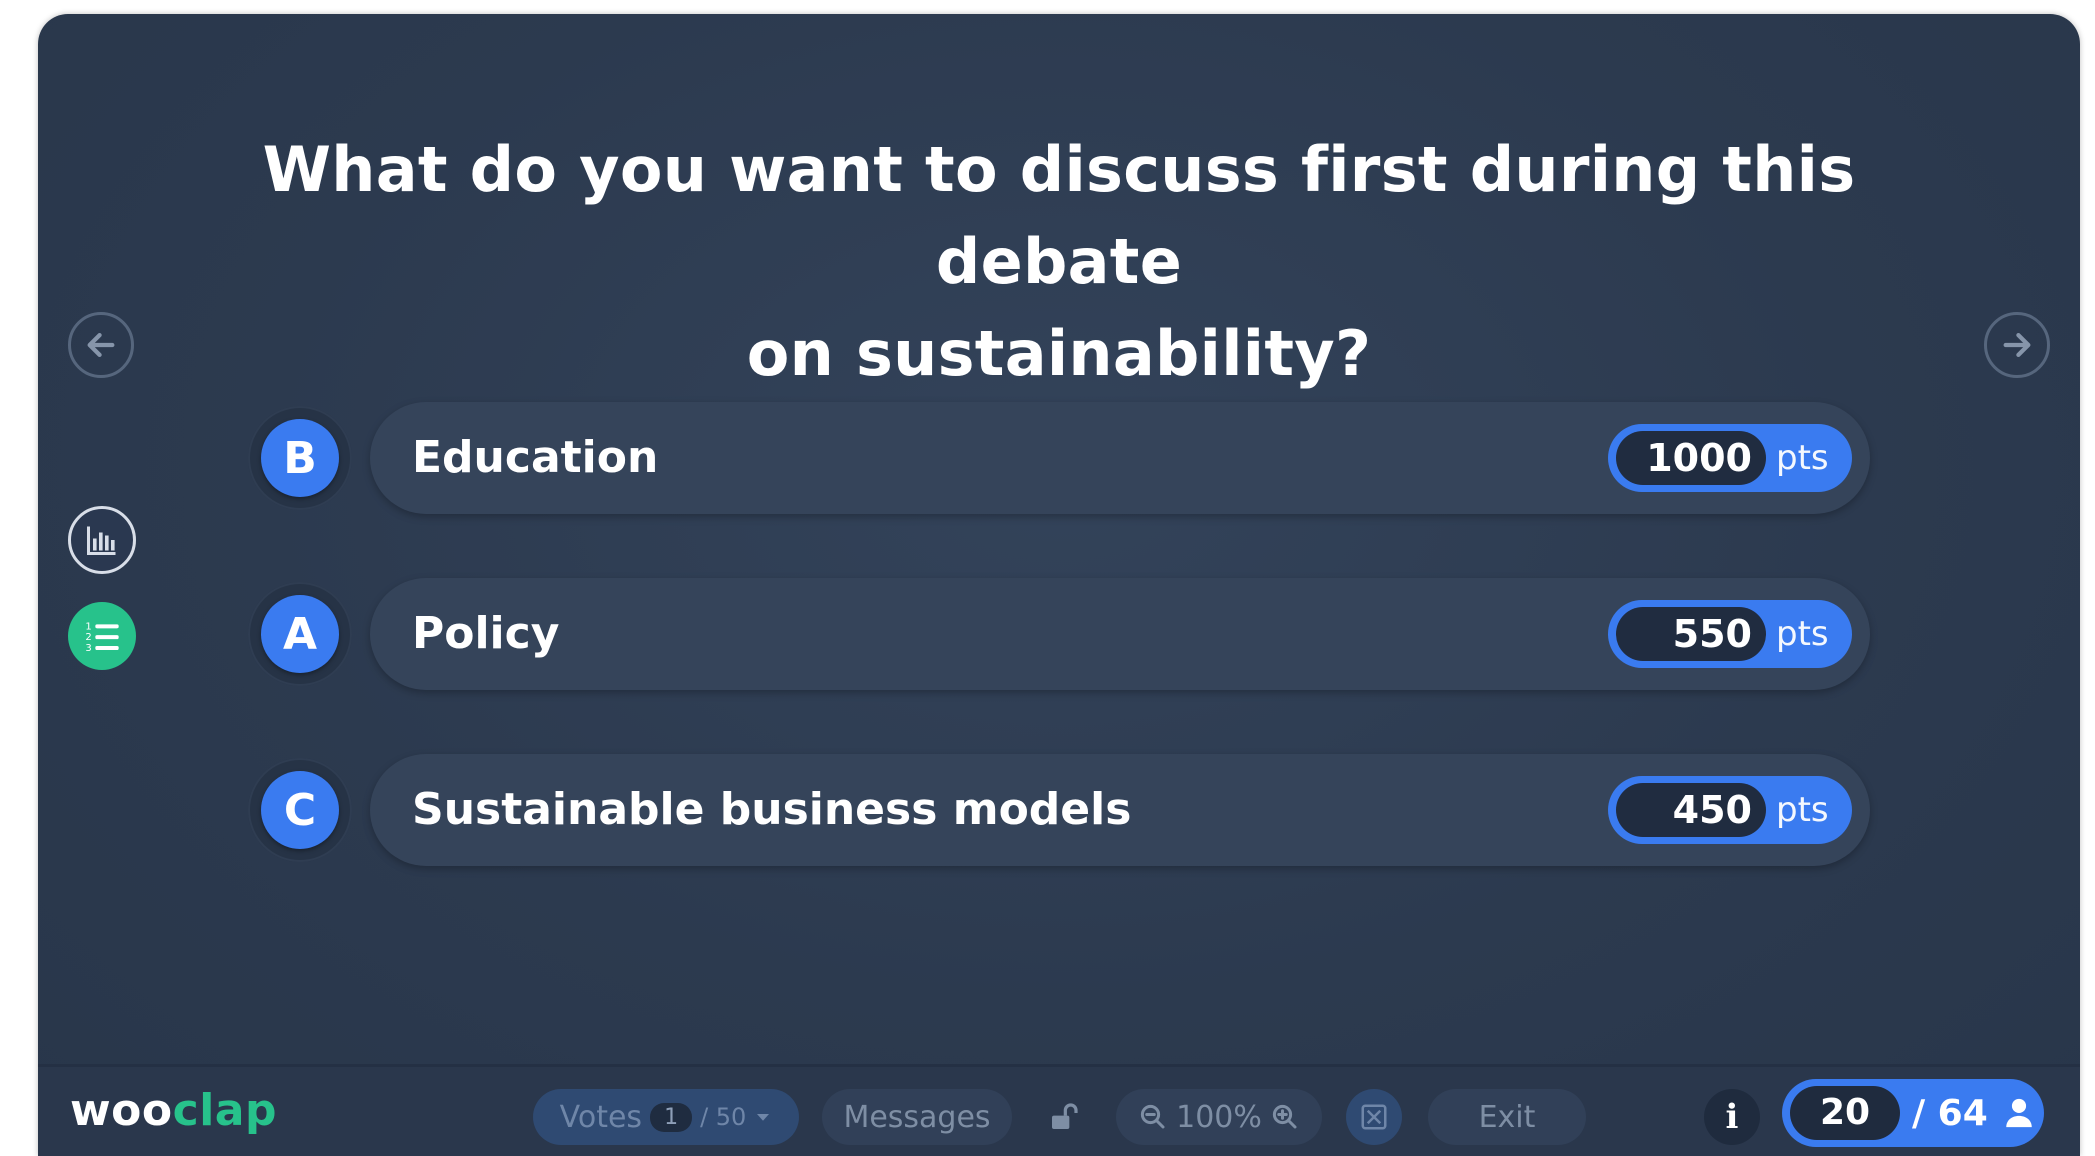  I want to click on points-pill: 550 pts, so click(1730, 634).